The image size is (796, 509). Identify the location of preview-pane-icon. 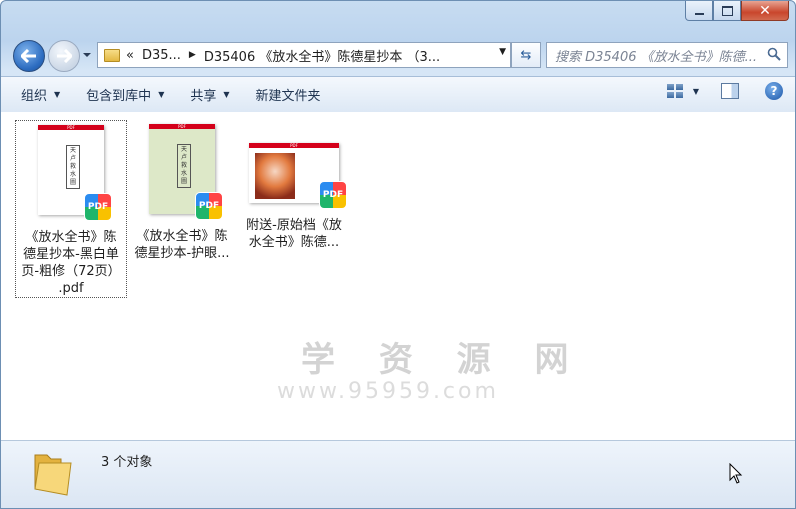
(730, 91).